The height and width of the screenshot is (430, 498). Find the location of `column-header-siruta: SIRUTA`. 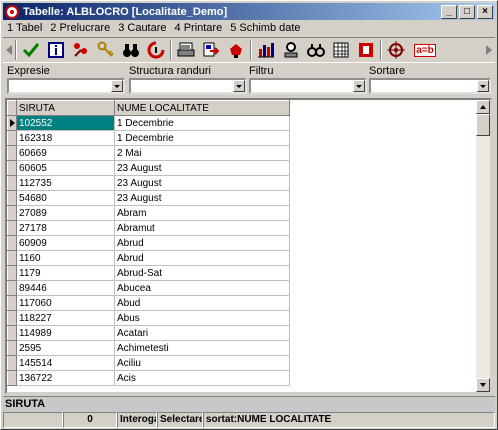

column-header-siruta: SIRUTA is located at coordinates (65, 108).